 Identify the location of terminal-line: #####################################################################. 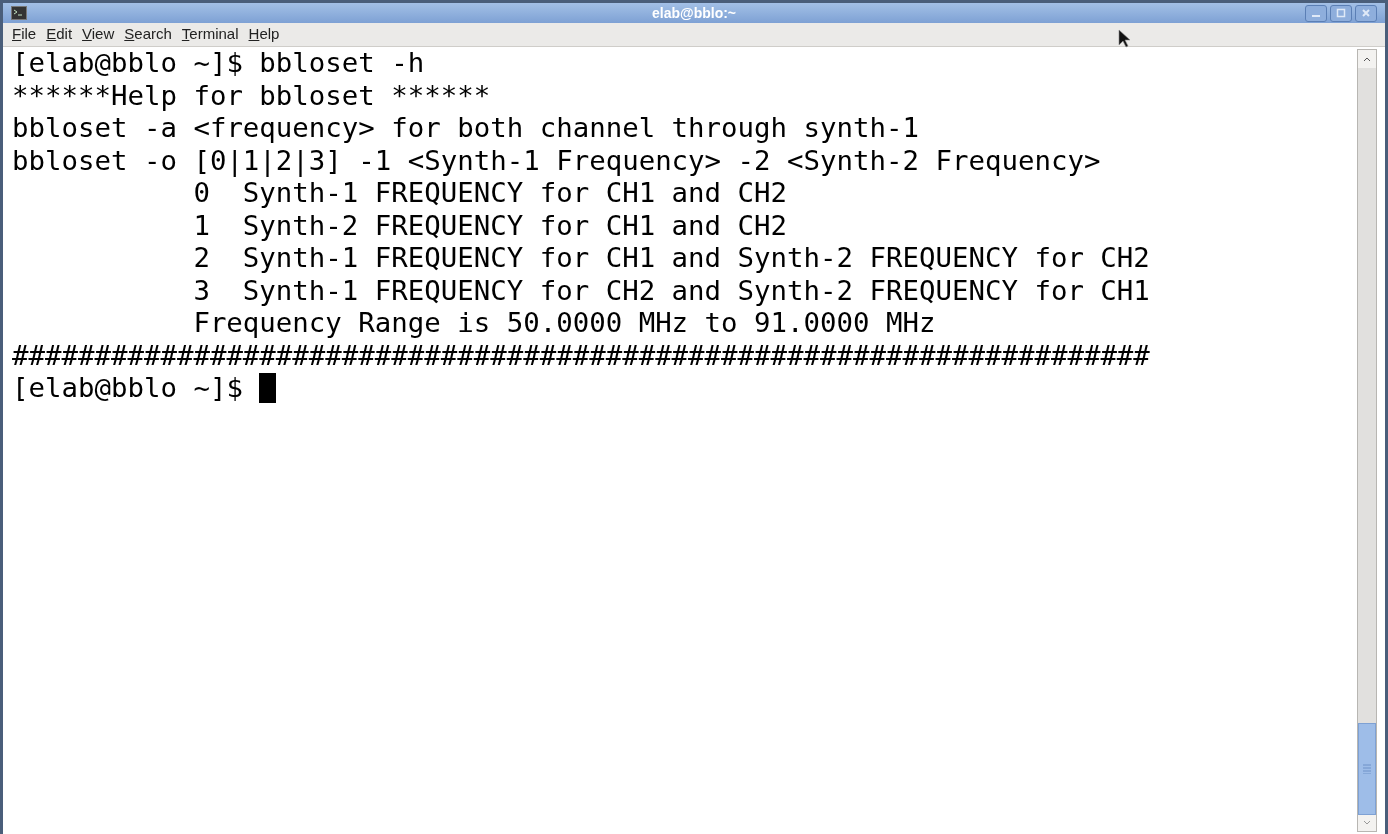
(581, 355).